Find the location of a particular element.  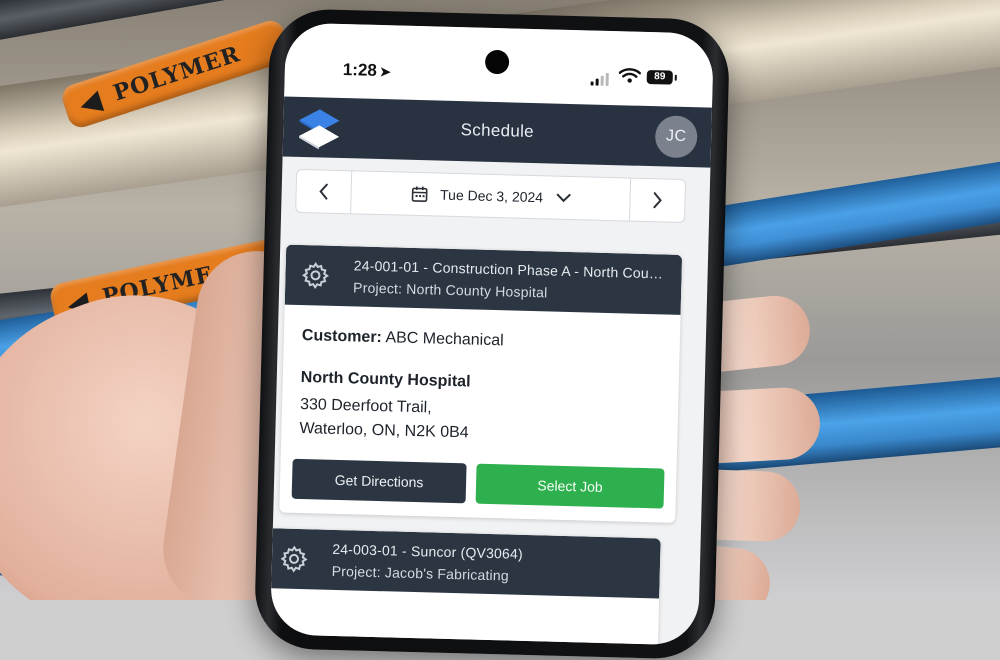

select-job-button: Select Job is located at coordinates (570, 486).